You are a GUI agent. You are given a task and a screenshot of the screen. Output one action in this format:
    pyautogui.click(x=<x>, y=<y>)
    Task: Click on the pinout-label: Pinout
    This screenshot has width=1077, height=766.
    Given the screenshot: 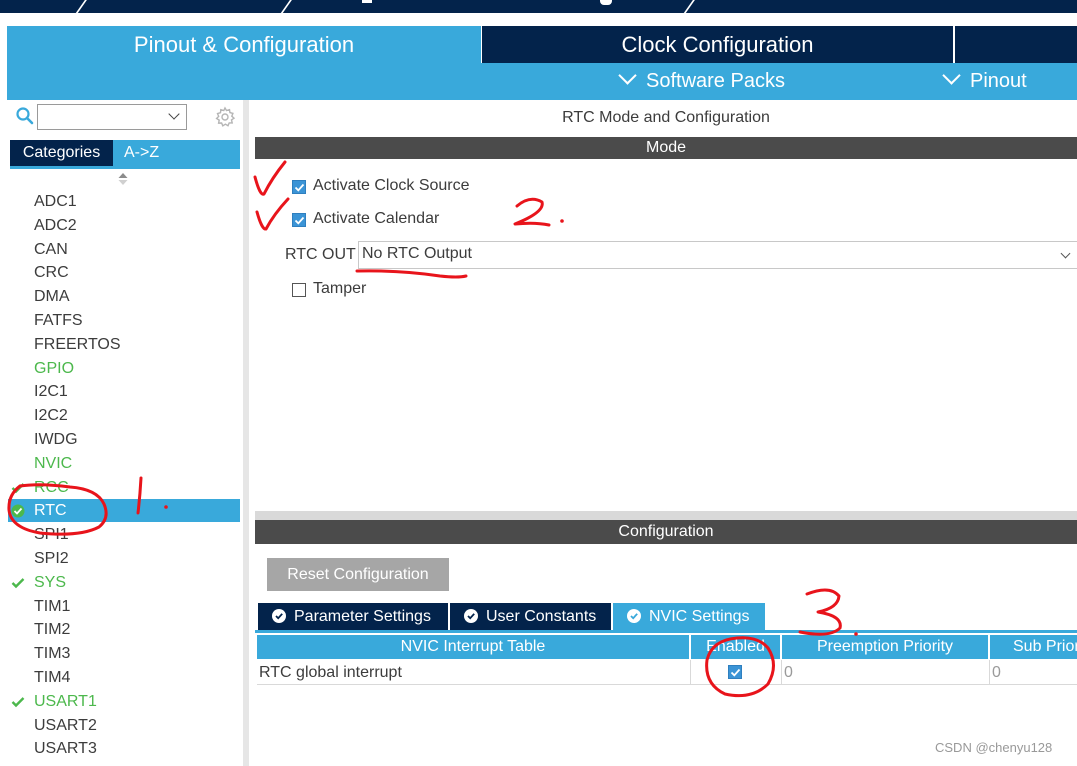 What is the action you would take?
    pyautogui.click(x=998, y=81)
    